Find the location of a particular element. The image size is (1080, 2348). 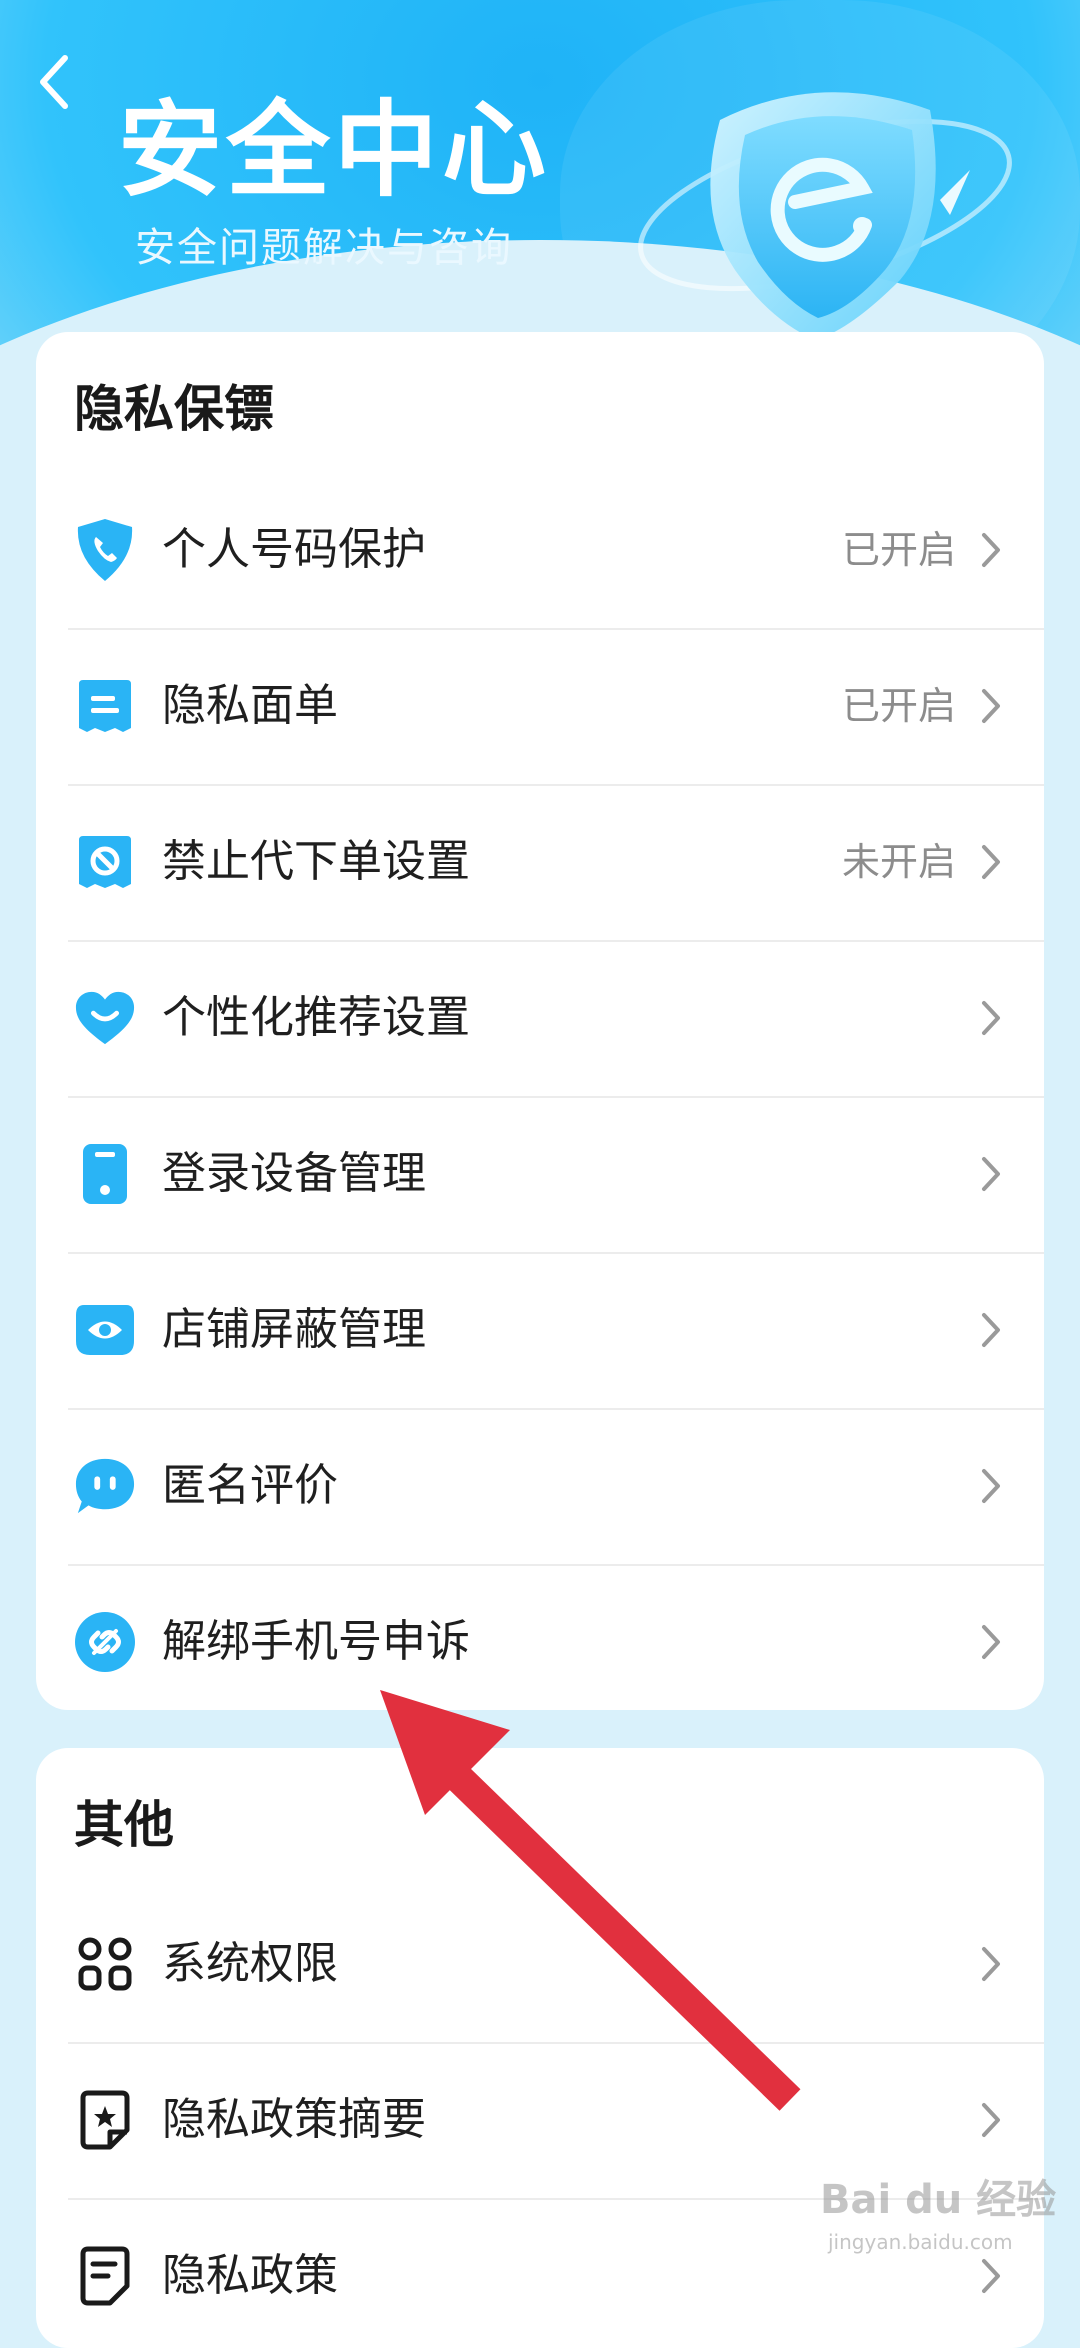

row-label: 系统权限 is located at coordinates (250, 1963).